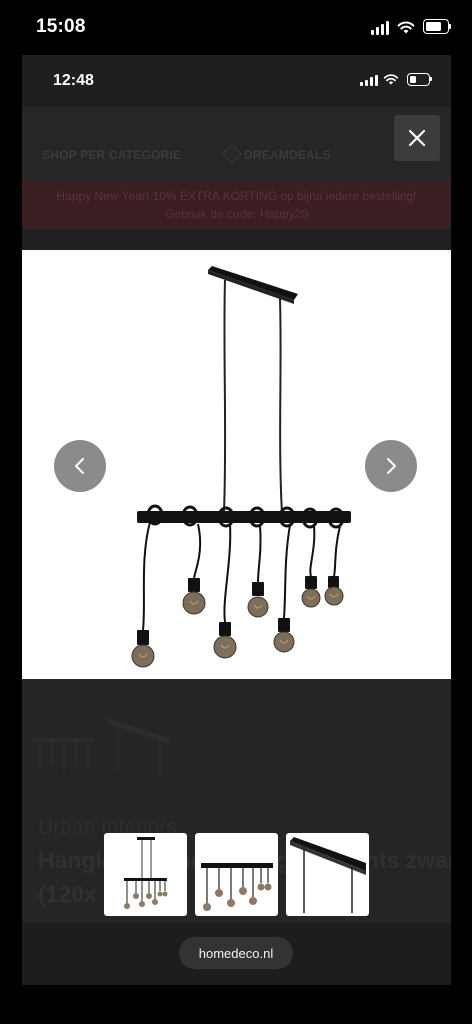  I want to click on chevron-left-icon, so click(79, 466).